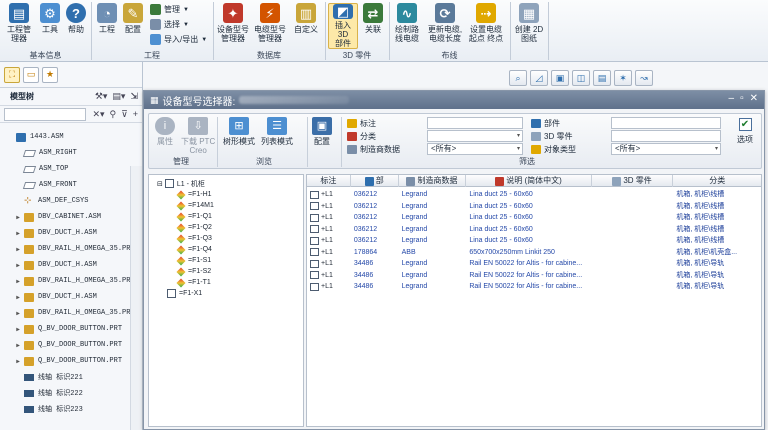  I want to click on filter-manufacturer-select: <所有> ▾, so click(475, 149).